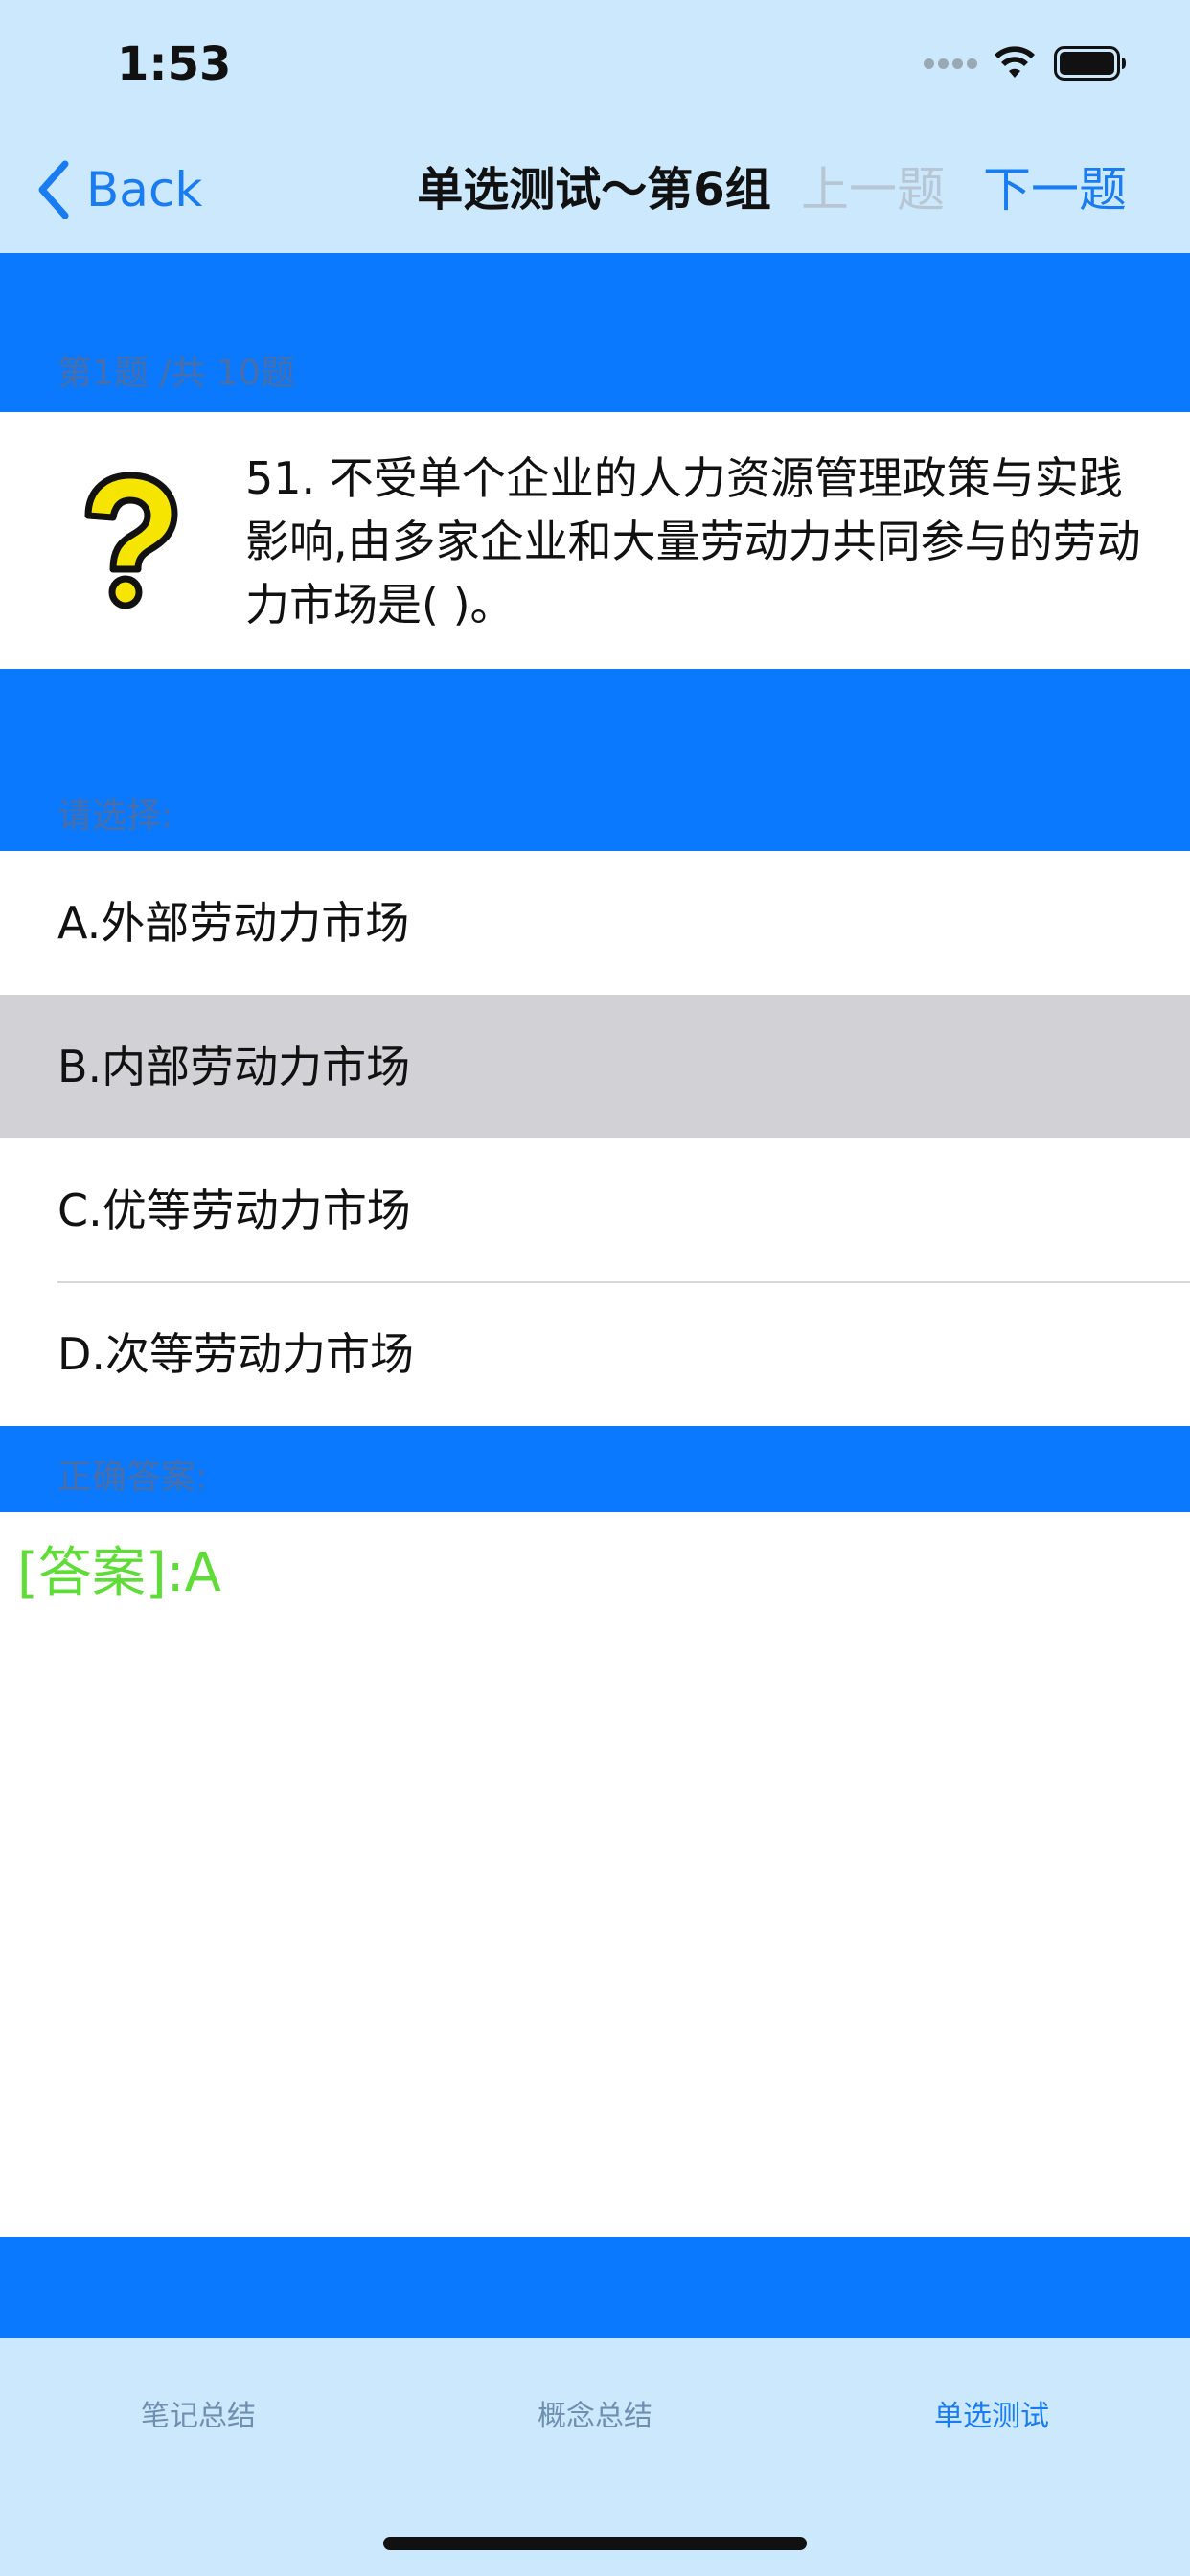  I want to click on wifi-icon, so click(1015, 62).